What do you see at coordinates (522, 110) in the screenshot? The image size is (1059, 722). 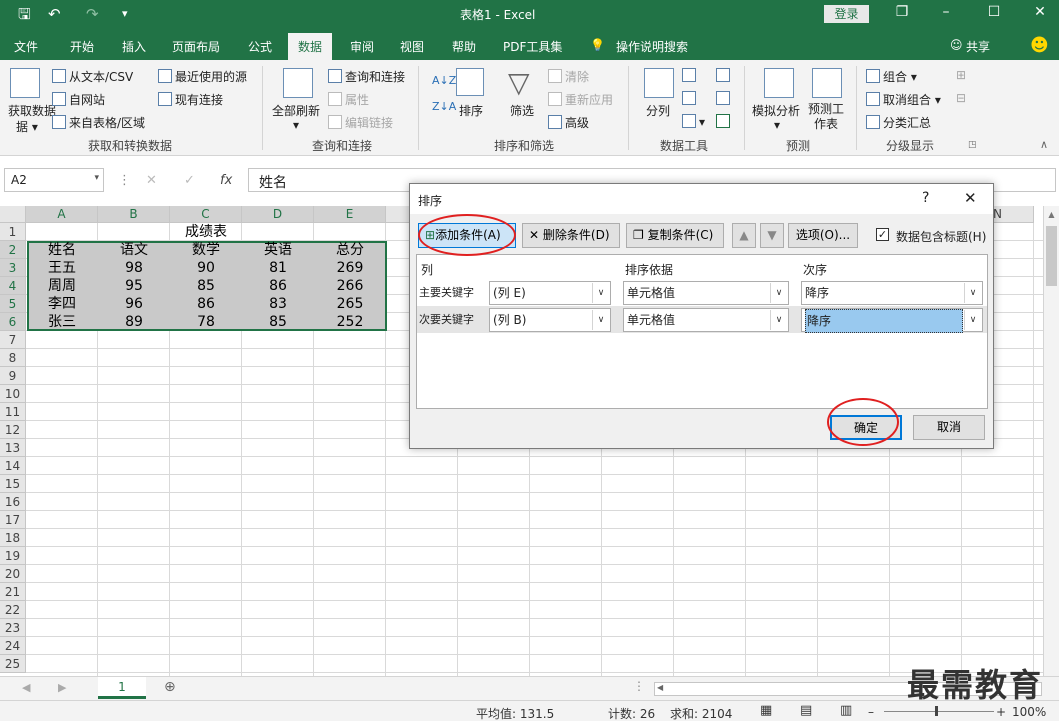 I see `filter-button: 筛选` at bounding box center [522, 110].